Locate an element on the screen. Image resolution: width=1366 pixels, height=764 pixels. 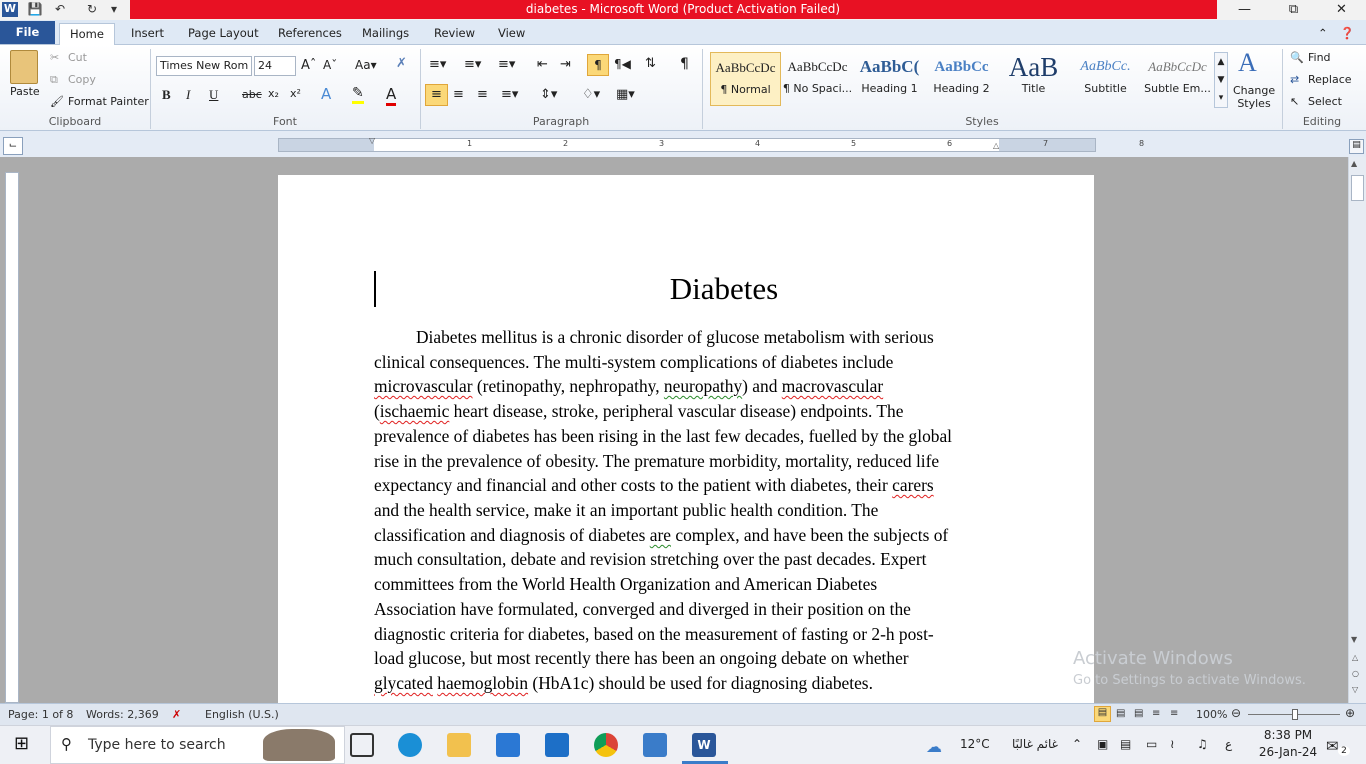
mail-icon is located at coordinates (557, 745).